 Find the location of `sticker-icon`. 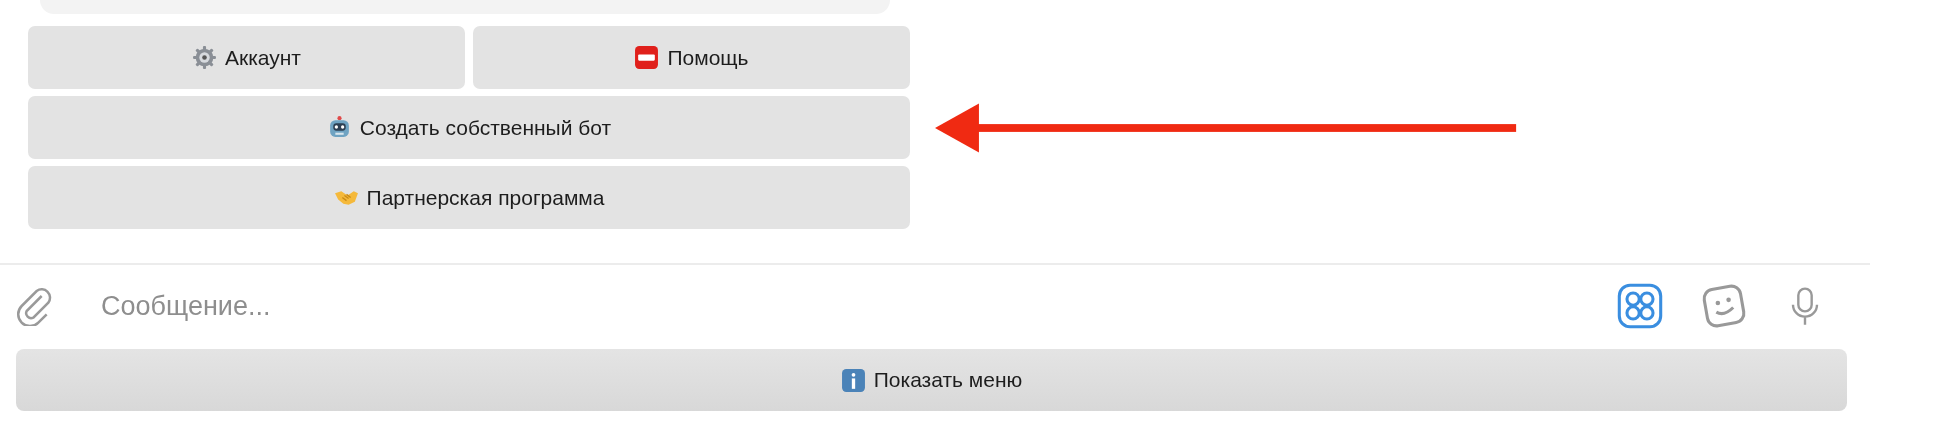

sticker-icon is located at coordinates (1724, 306).